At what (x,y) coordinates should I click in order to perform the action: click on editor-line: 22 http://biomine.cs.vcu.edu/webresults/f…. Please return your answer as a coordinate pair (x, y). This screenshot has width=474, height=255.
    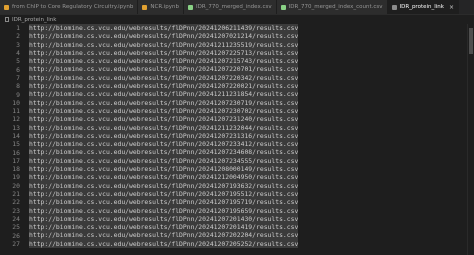
    Looking at the image, I should click on (237, 202).